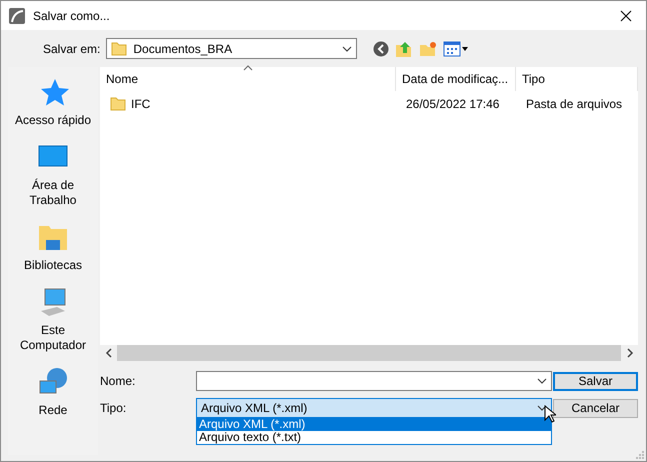 The height and width of the screenshot is (462, 647). Describe the element at coordinates (114, 408) in the screenshot. I see `type-label: Tipo:` at that location.